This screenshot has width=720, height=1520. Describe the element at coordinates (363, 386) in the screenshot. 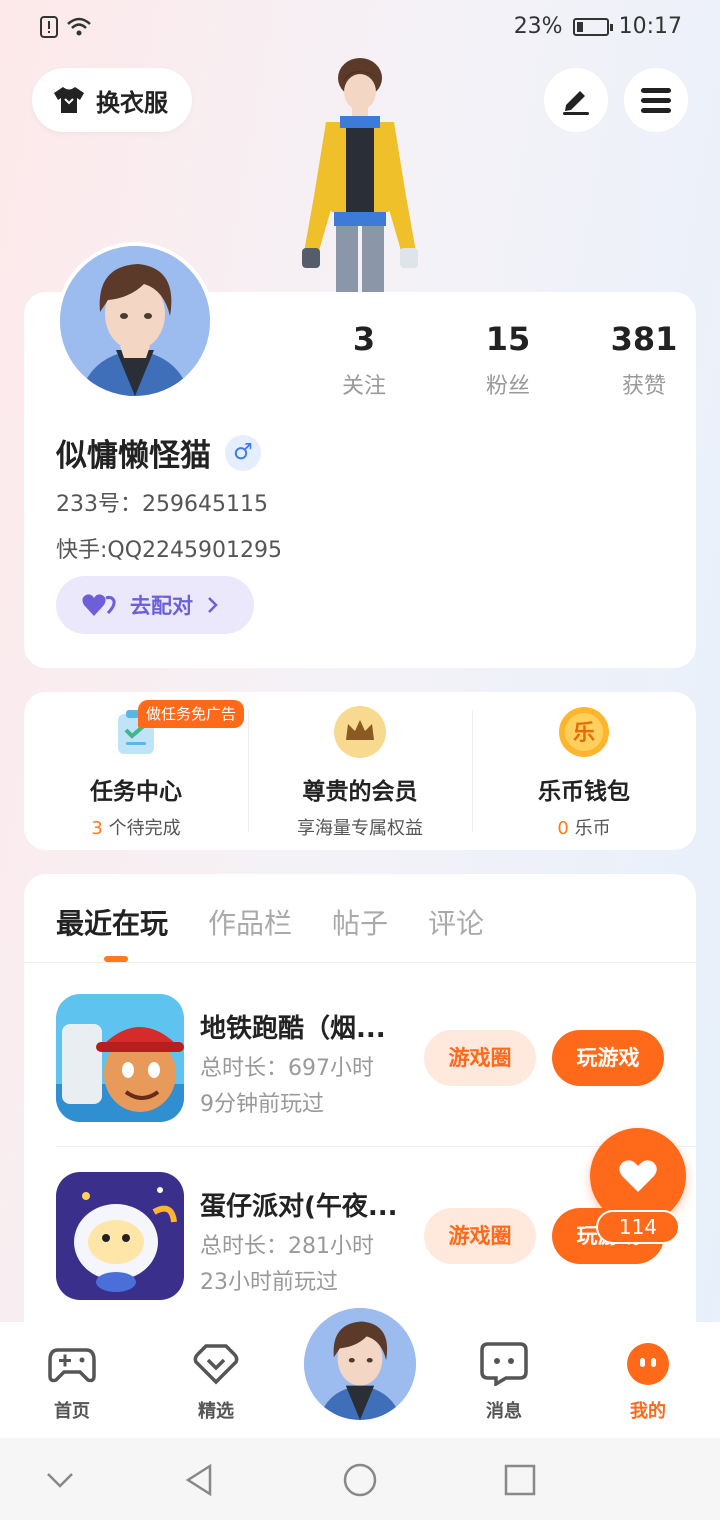

I see `stat-following-label: 关注` at that location.